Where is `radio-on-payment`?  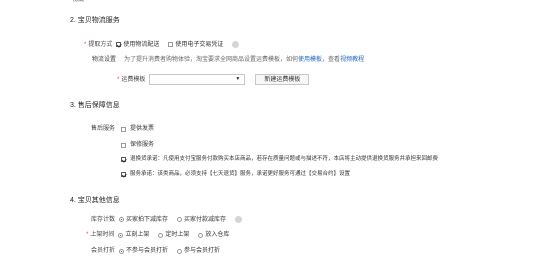
radio-on-payment is located at coordinates (180, 219).